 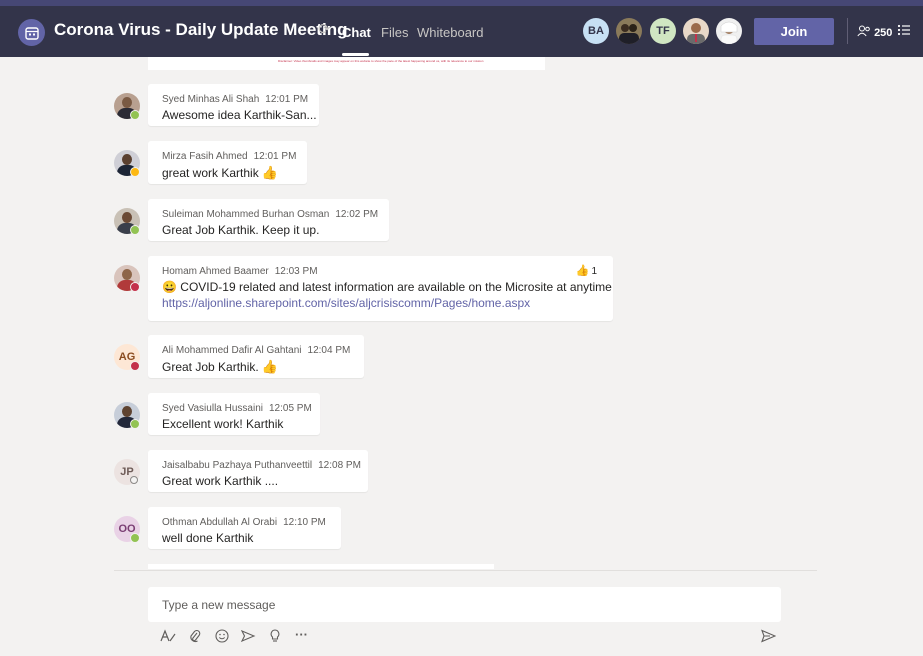 I want to click on format-icon, so click(x=168, y=637).